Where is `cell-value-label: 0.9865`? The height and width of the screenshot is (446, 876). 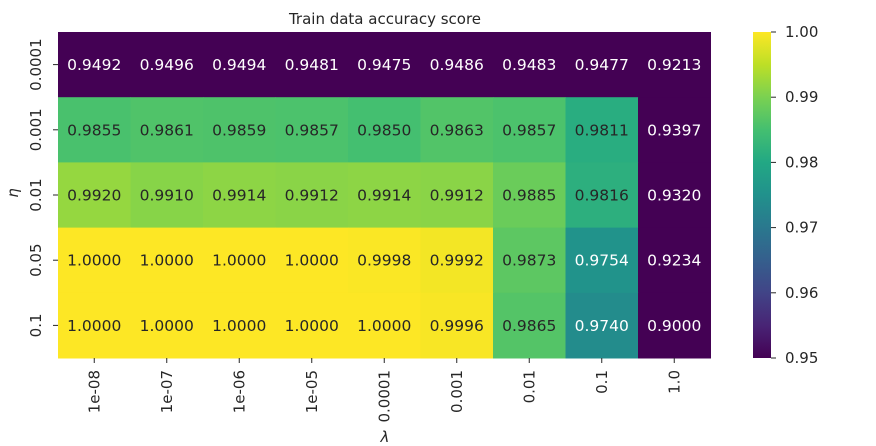
cell-value-label: 0.9865 is located at coordinates (529, 326).